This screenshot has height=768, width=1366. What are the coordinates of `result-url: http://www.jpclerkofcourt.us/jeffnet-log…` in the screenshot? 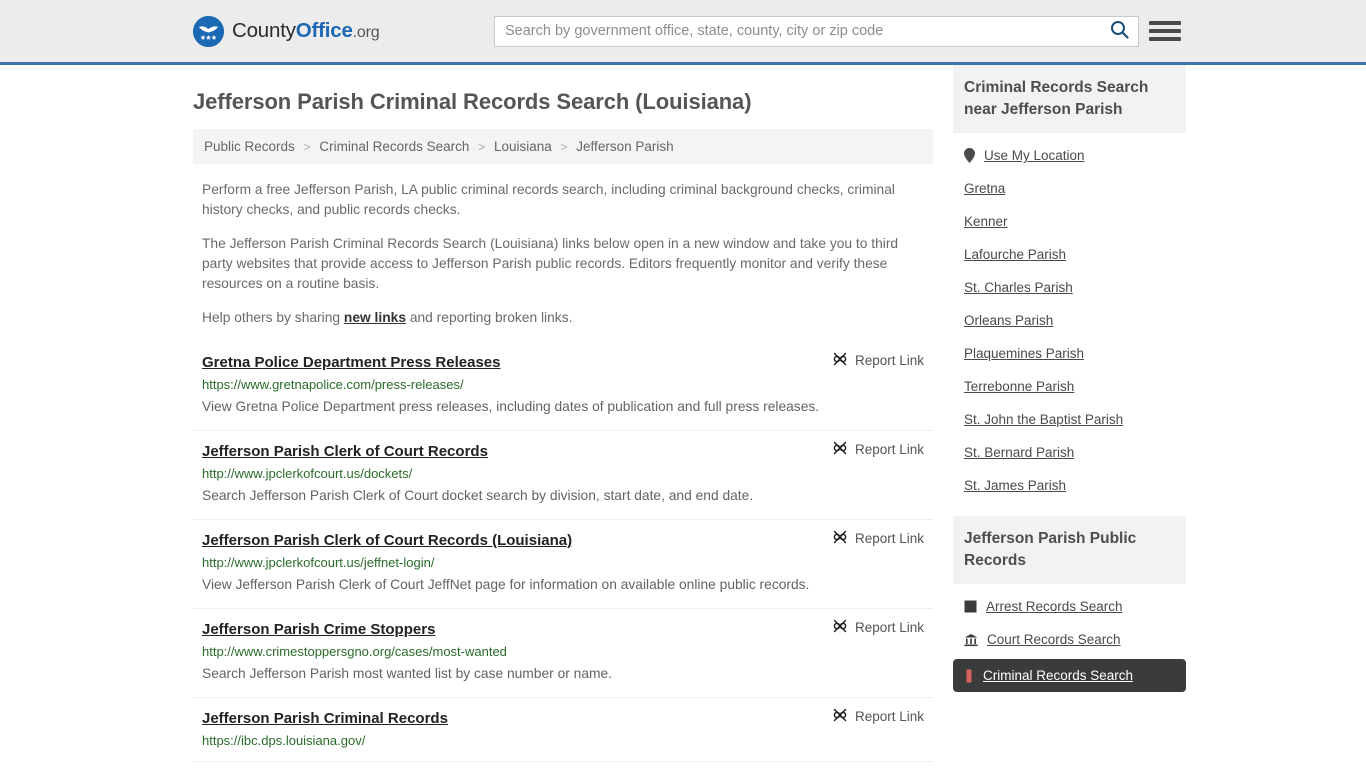 It's located at (563, 562).